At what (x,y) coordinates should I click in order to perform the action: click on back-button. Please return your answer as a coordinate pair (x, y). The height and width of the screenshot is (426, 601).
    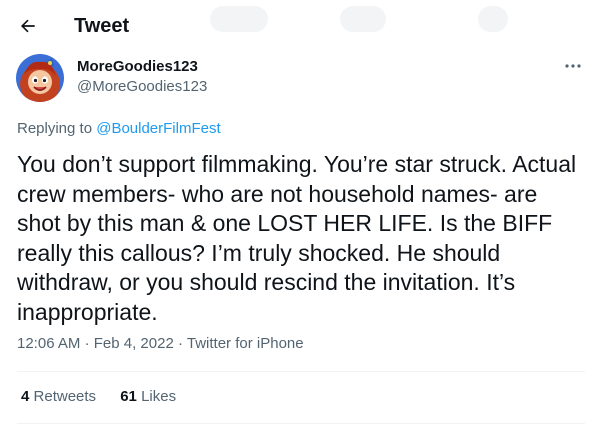
    Looking at the image, I should click on (28, 26).